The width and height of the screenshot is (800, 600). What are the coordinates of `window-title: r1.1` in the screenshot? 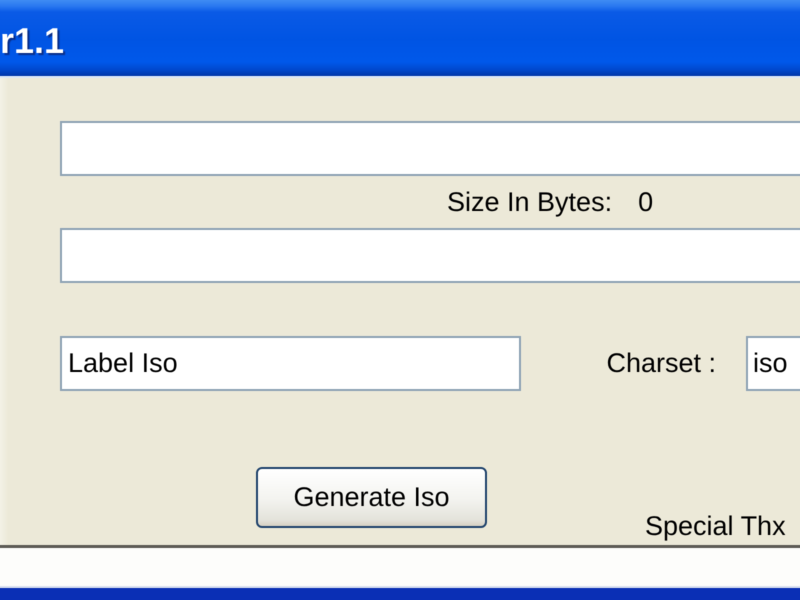 It's located at (32, 41).